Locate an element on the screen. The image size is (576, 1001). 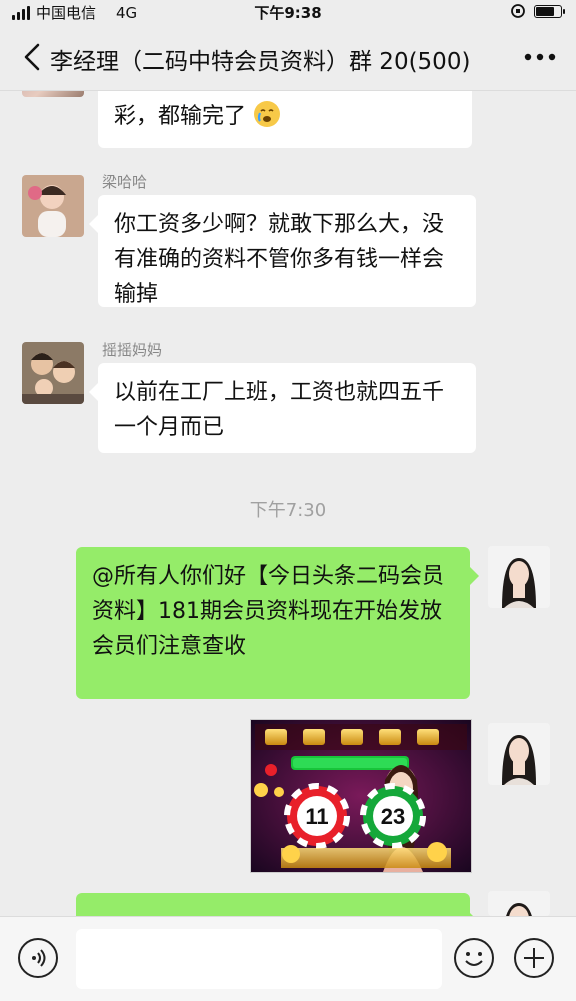
chat-header: 李经理（二码中特会员资料）群 20(500) is located at coordinates (288, 57).